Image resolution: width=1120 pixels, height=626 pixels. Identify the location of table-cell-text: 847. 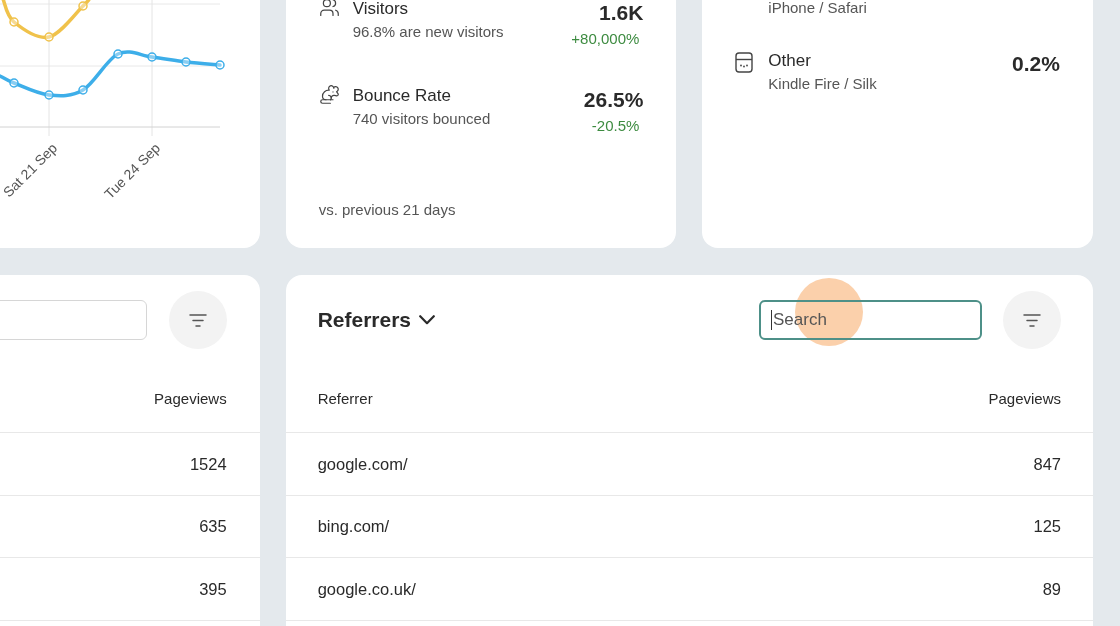
(1047, 464).